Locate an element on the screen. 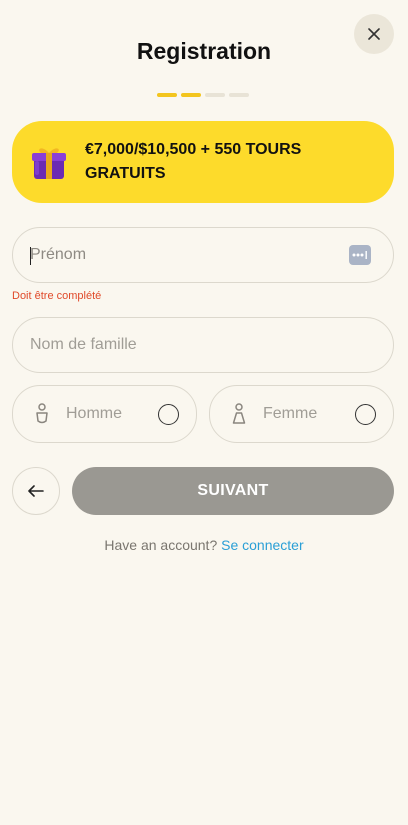 The width and height of the screenshot is (408, 825). female-icon is located at coordinates (239, 413).